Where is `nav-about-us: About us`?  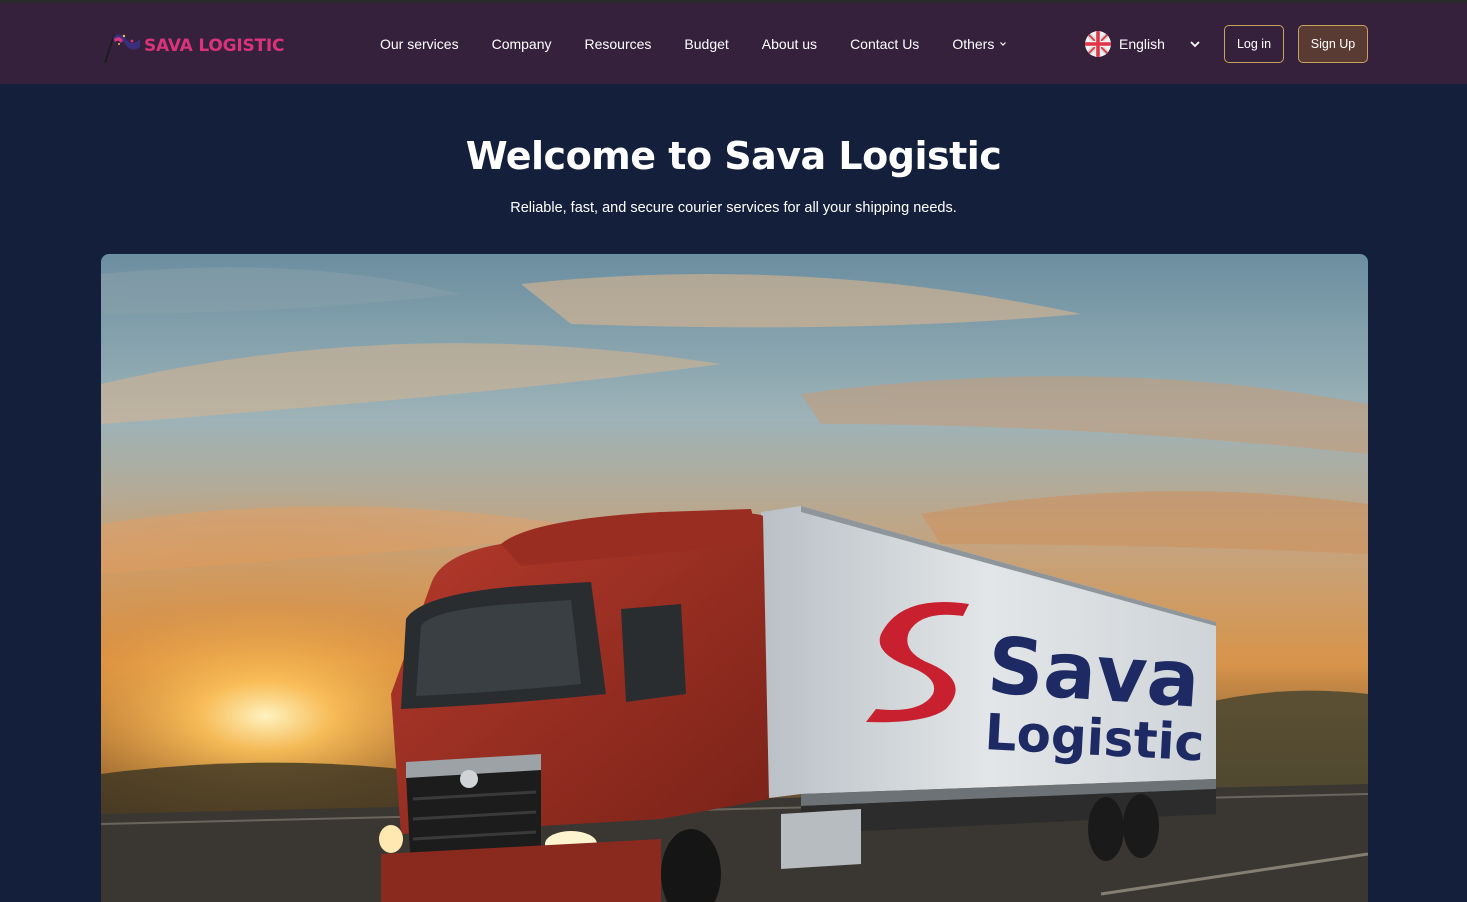 nav-about-us: About us is located at coordinates (789, 44).